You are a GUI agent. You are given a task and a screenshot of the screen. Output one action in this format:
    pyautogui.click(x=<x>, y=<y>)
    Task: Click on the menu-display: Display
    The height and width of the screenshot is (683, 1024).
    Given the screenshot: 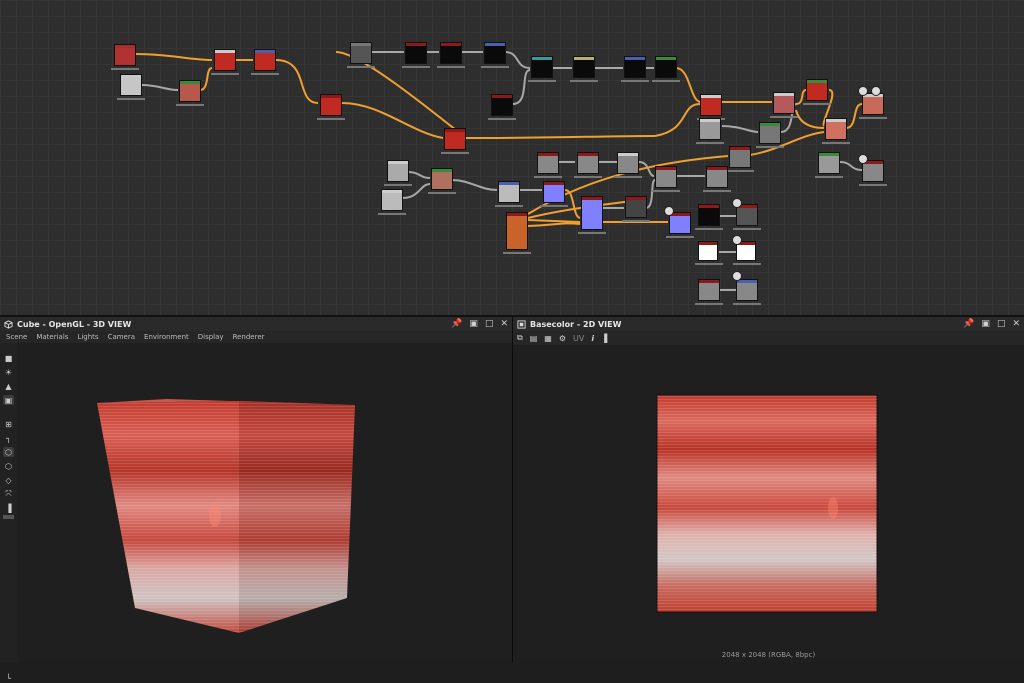 What is the action you would take?
    pyautogui.click(x=211, y=337)
    